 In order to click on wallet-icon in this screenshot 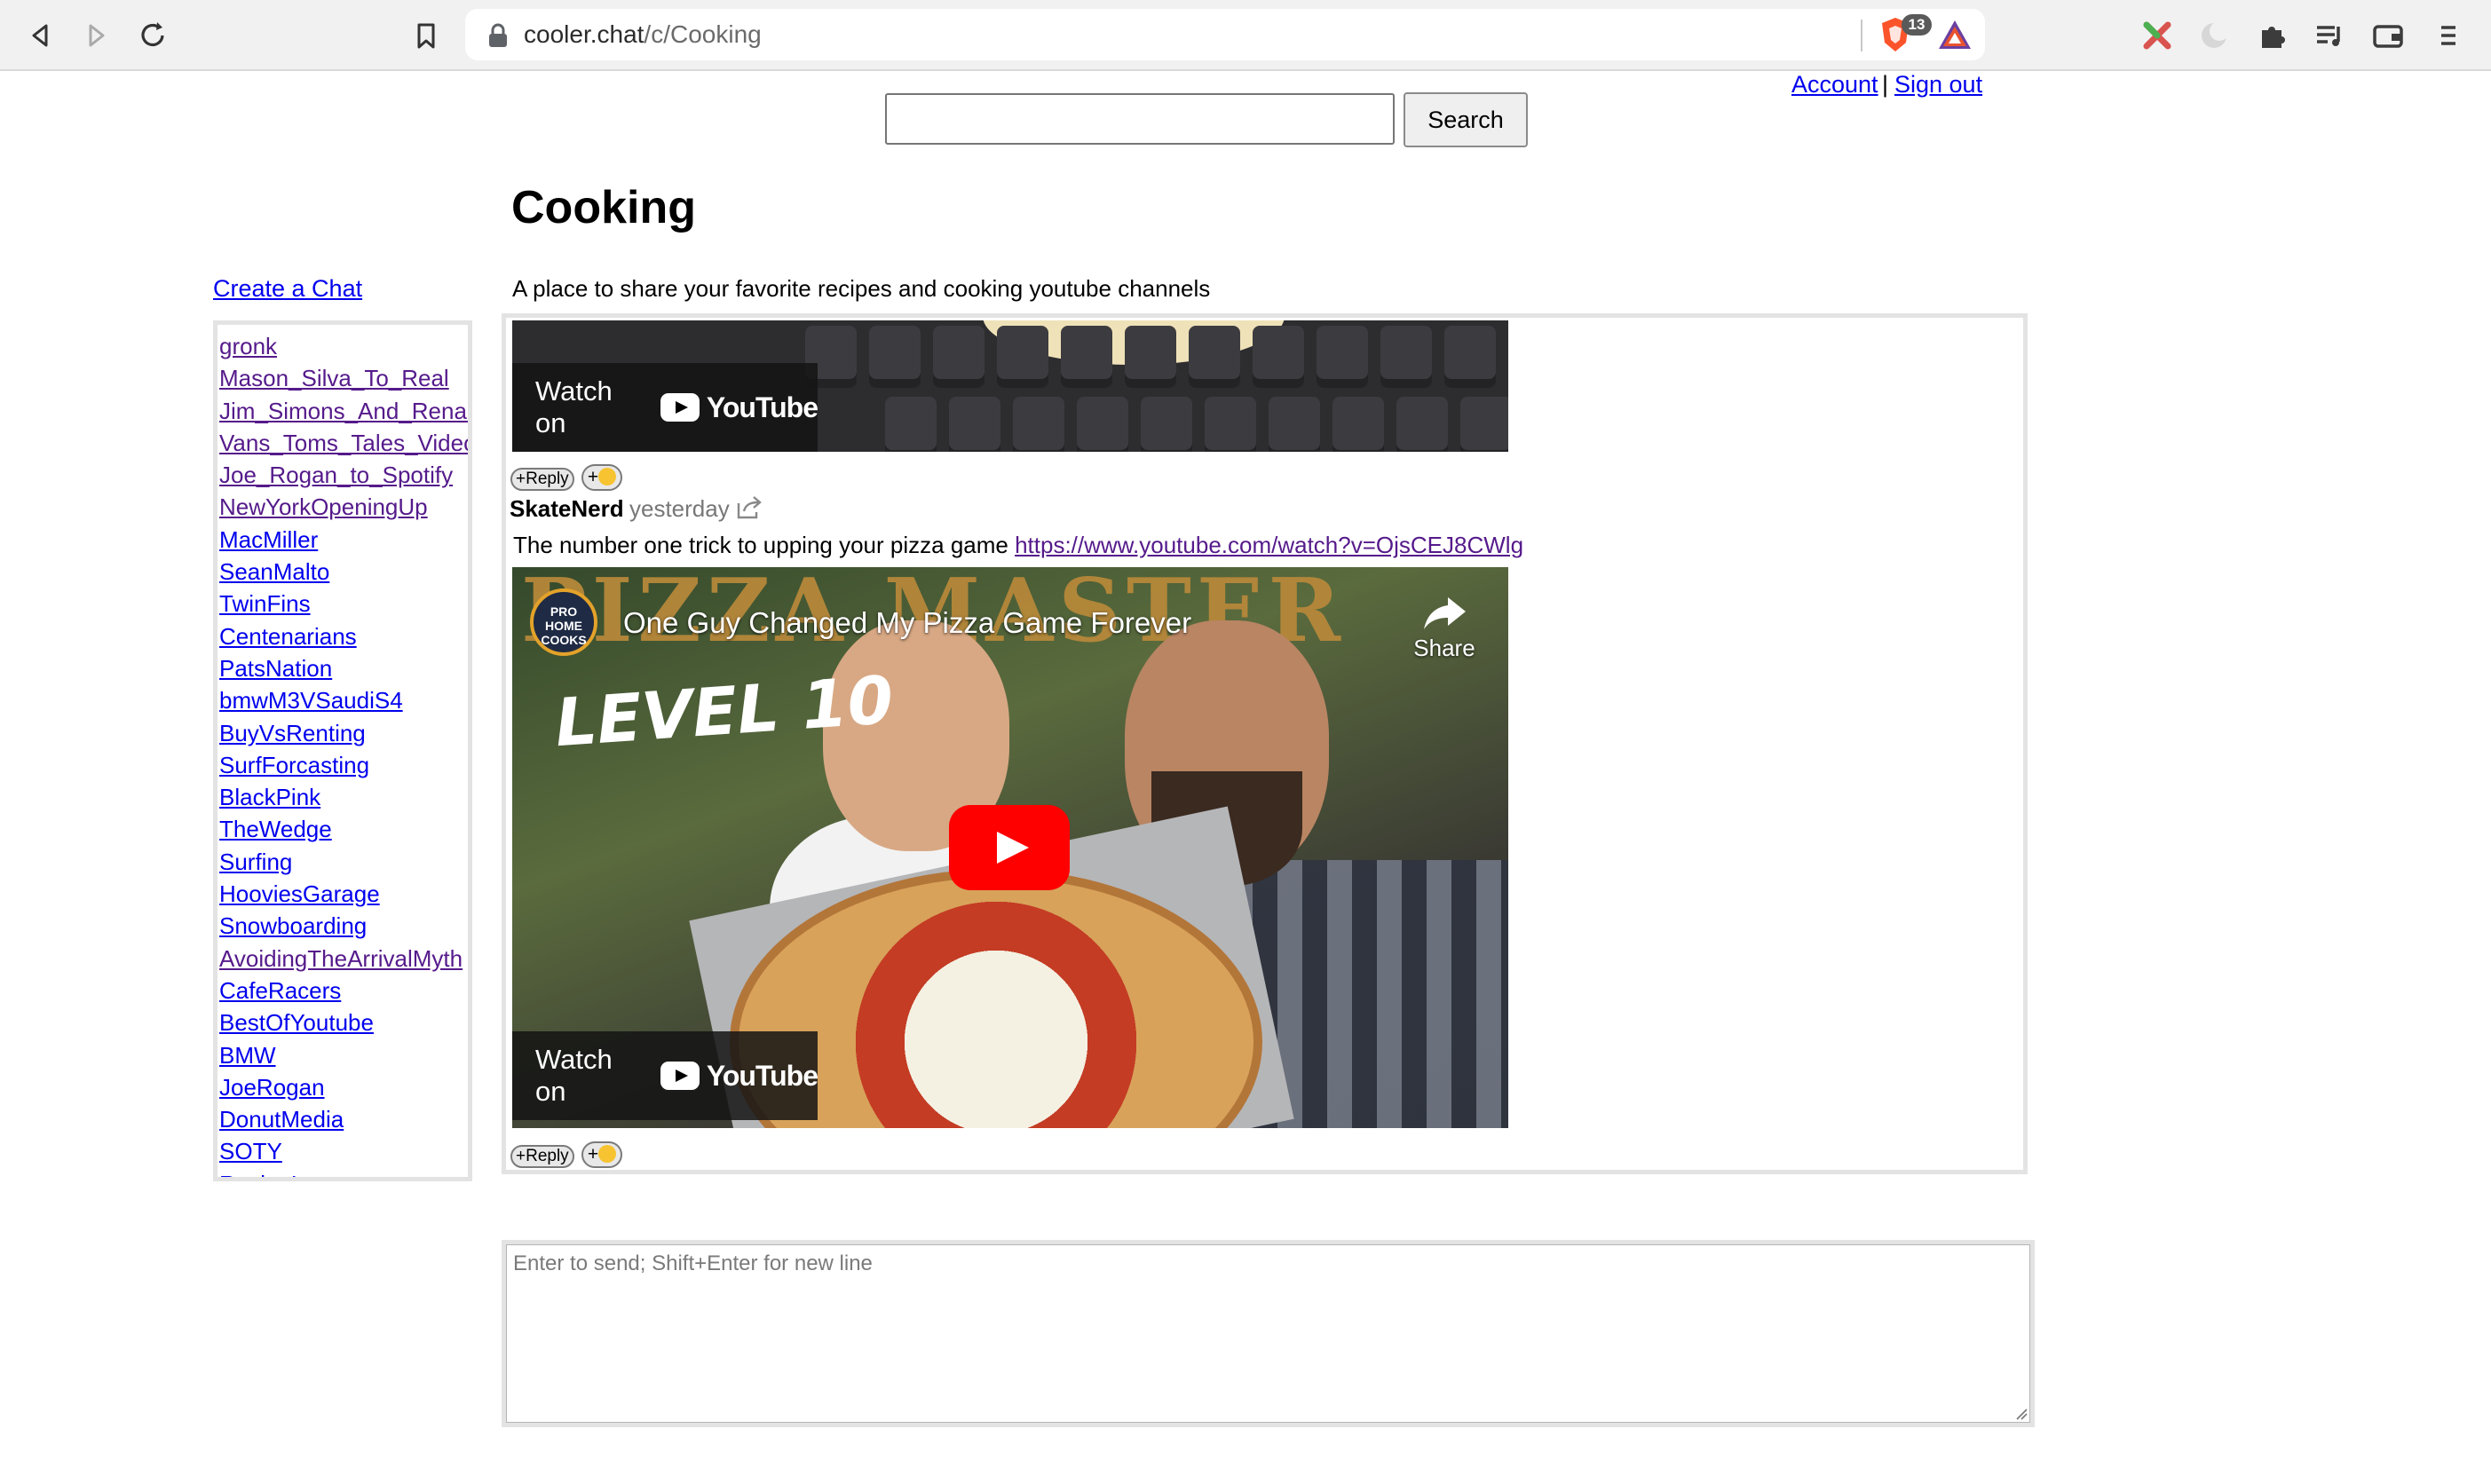, I will do `click(2388, 36)`.